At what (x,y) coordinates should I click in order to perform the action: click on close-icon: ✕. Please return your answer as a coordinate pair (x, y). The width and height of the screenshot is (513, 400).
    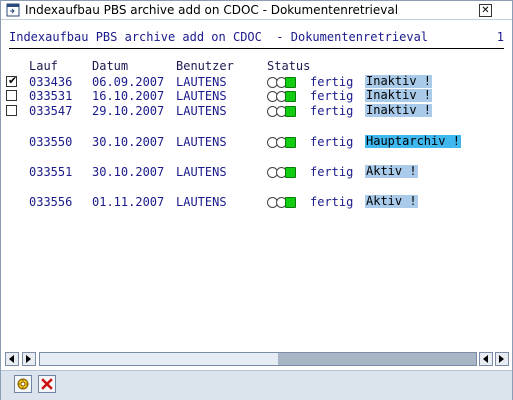
    Looking at the image, I should click on (485, 10).